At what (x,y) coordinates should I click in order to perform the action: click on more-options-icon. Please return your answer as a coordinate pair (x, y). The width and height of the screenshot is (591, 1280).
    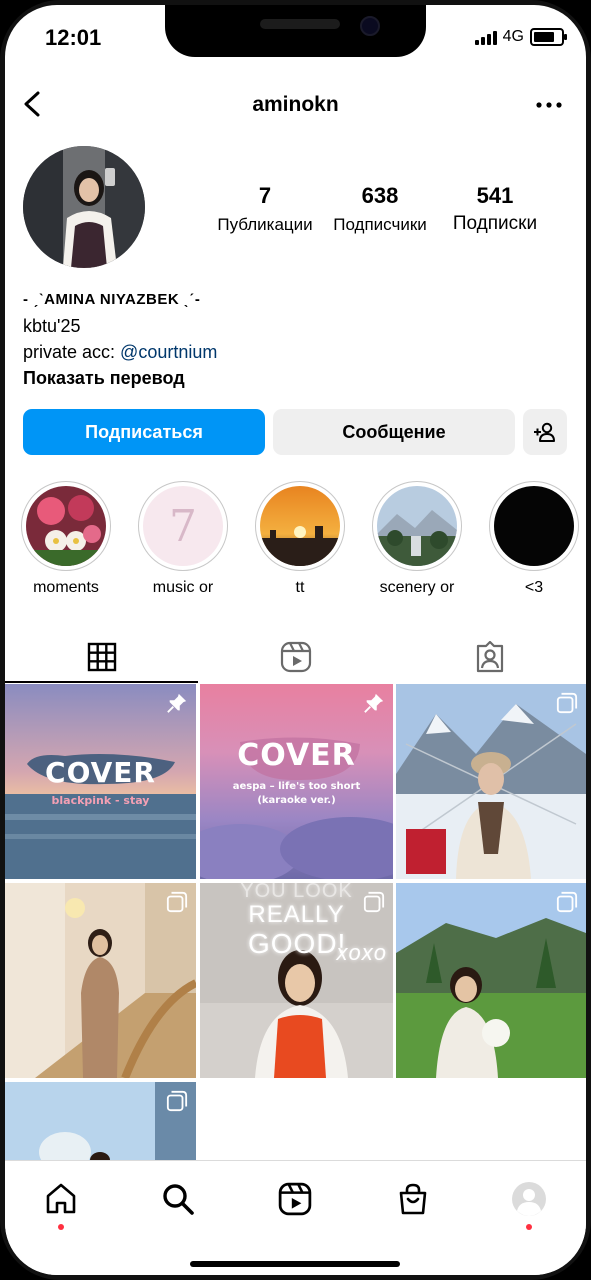
    Looking at the image, I should click on (549, 105).